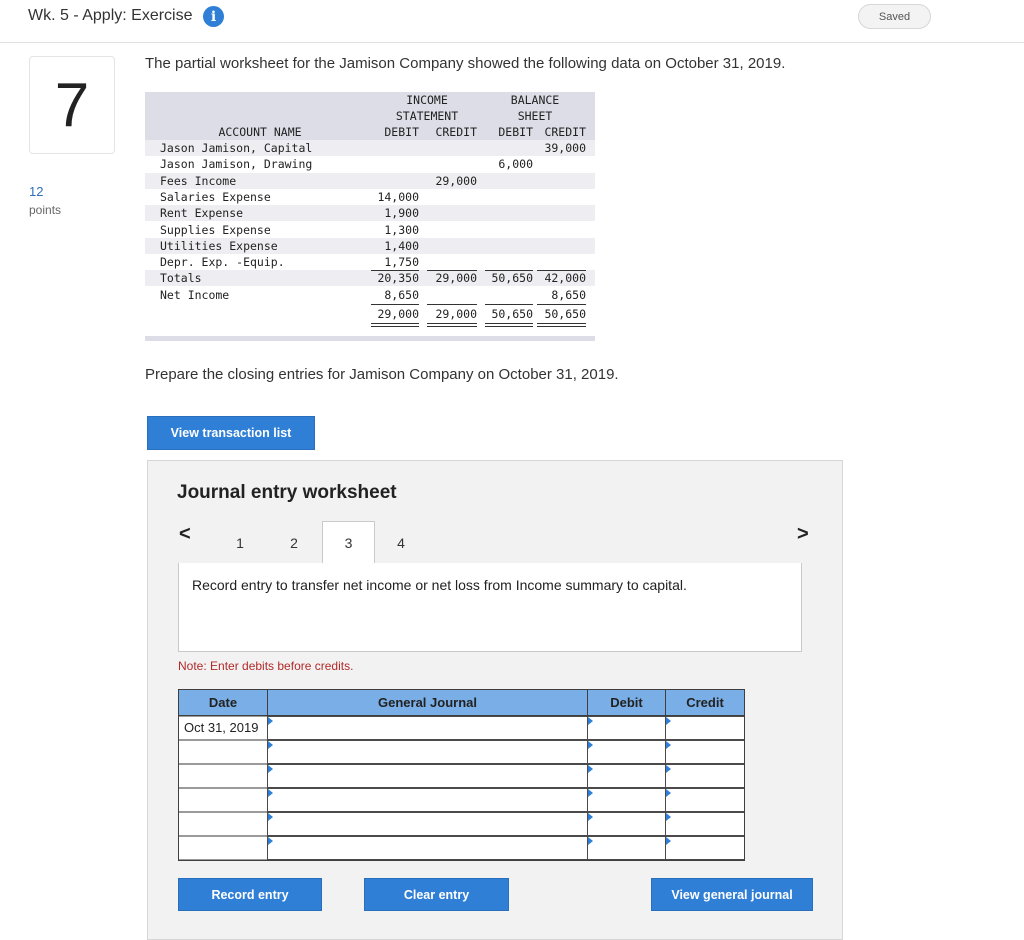 This screenshot has width=1024, height=940. What do you see at coordinates (236, 164) in the screenshot?
I see `account-name: Jason Jamison, Drawing` at bounding box center [236, 164].